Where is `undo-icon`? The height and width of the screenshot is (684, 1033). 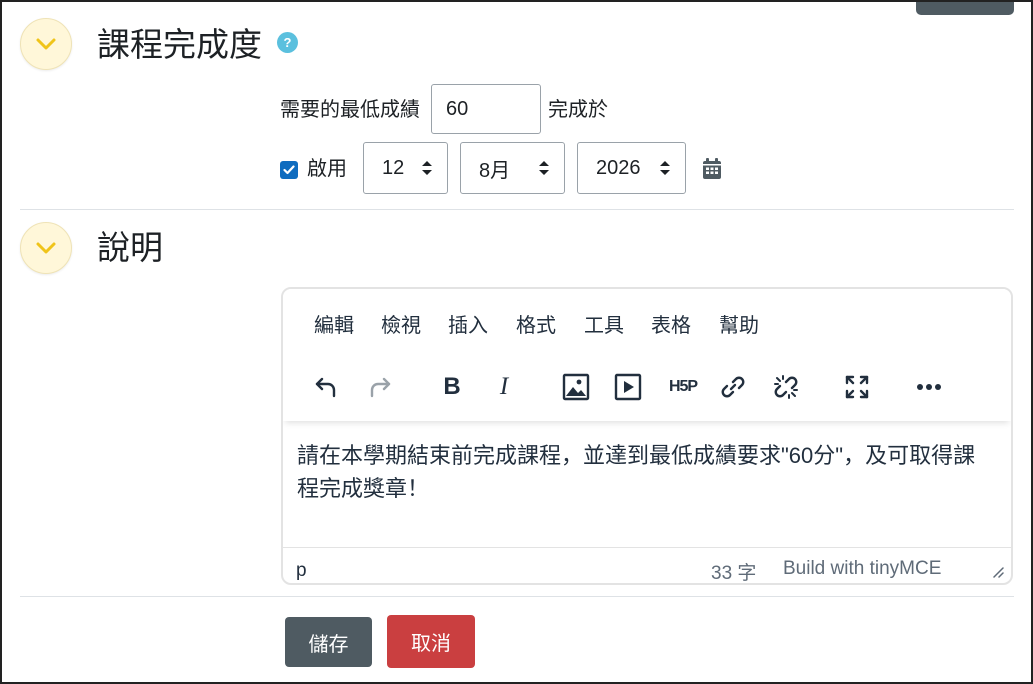
undo-icon is located at coordinates (325, 387).